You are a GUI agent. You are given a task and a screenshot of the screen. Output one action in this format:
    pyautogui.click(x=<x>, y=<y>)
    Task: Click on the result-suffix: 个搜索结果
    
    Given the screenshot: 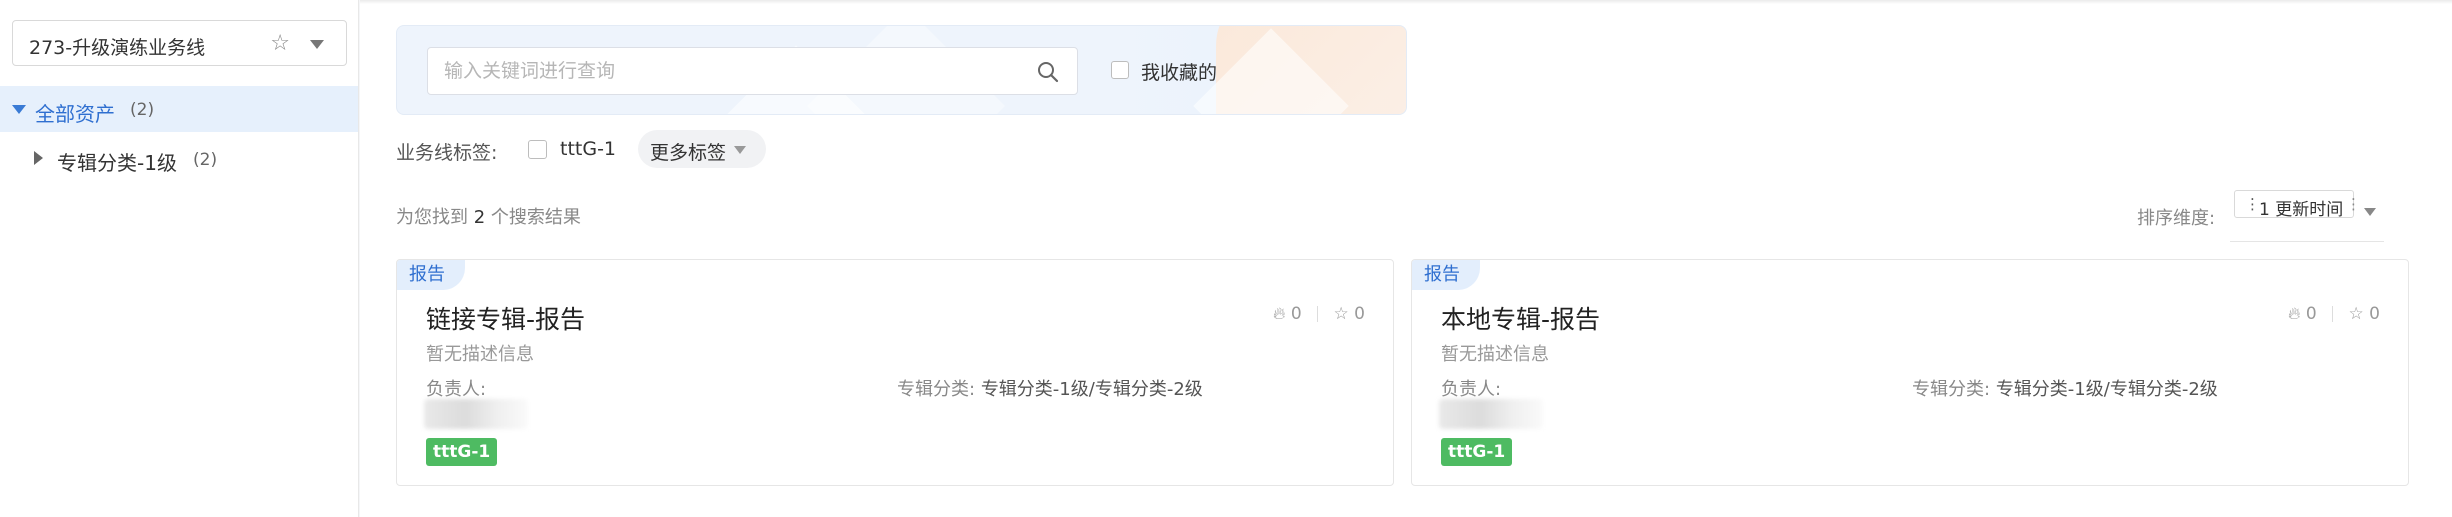 What is the action you would take?
    pyautogui.click(x=535, y=217)
    